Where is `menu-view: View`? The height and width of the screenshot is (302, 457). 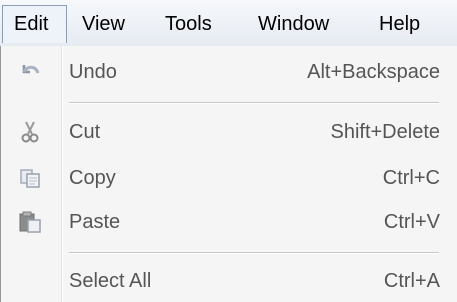 menu-view: View is located at coordinates (103, 24).